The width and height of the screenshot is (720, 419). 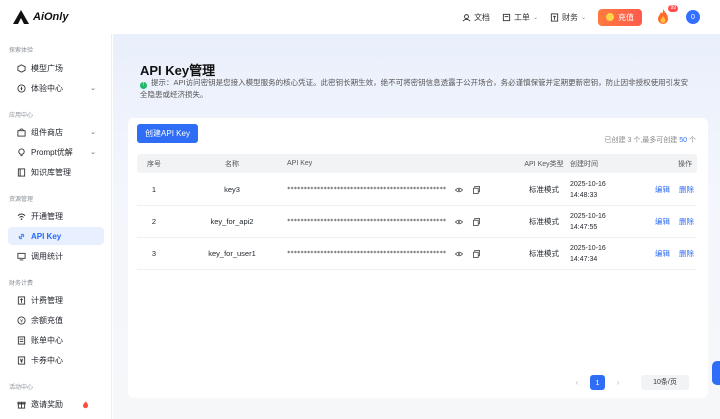 What do you see at coordinates (21, 51) in the screenshot?
I see `group-title-explore: 探索体验` at bounding box center [21, 51].